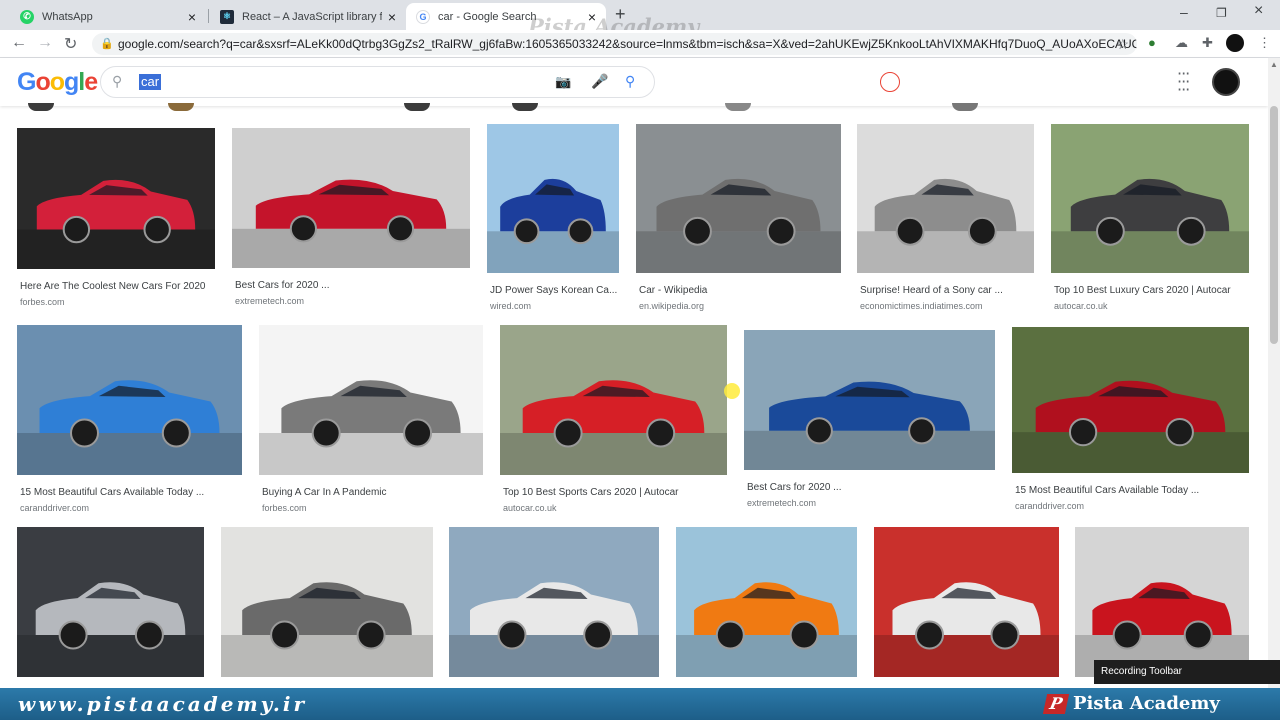 The width and height of the screenshot is (1280, 720). Describe the element at coordinates (1186, 83) in the screenshot. I see `apps-grid-icon: ⋅⋅⋅ ⋅⋅⋅ ⋅⋅⋅` at that location.